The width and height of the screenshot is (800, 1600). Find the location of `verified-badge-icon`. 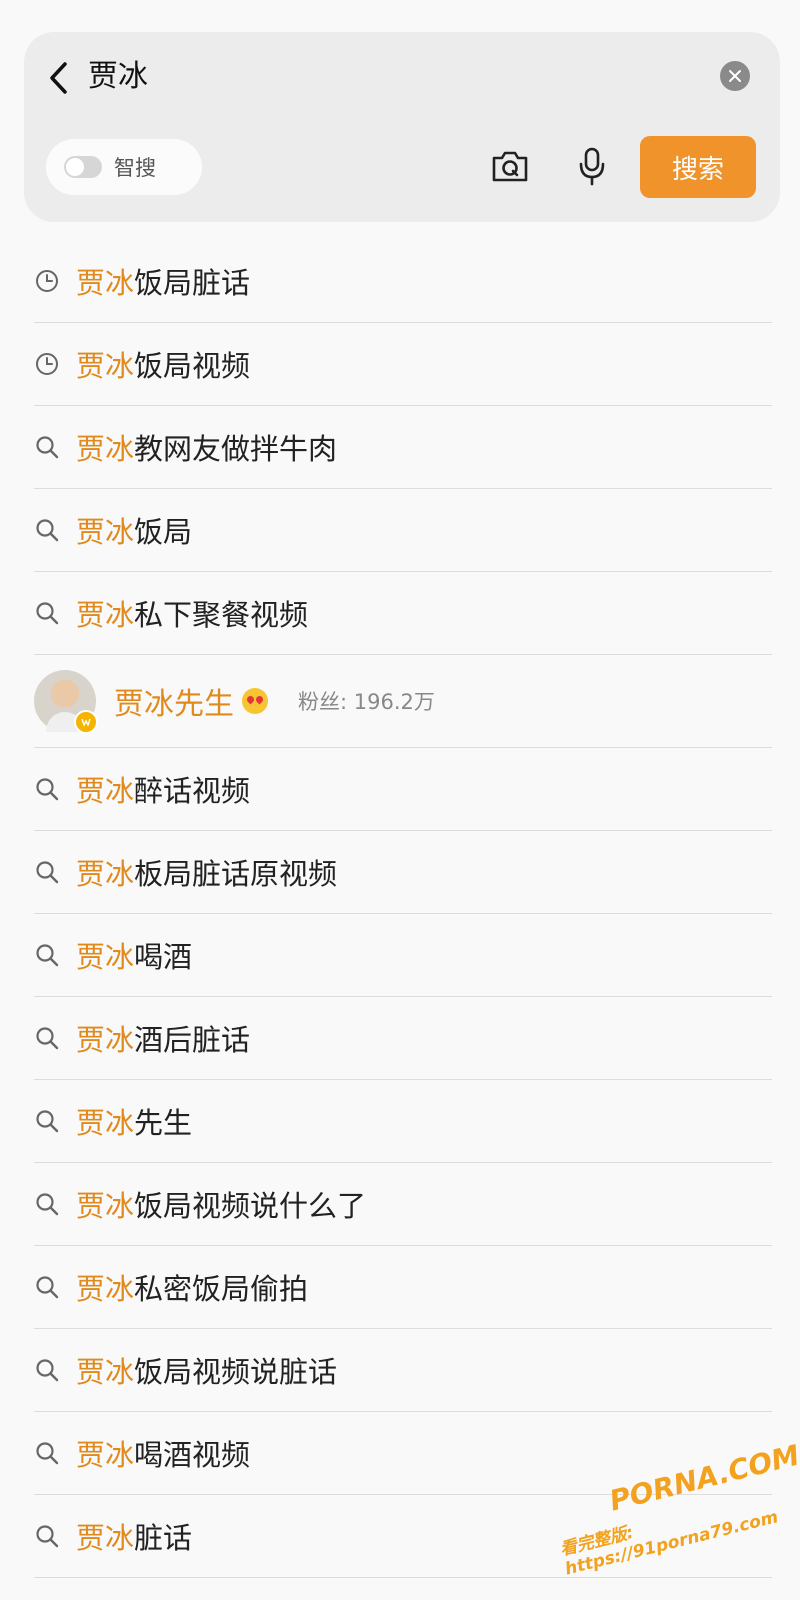

verified-badge-icon is located at coordinates (86, 722).